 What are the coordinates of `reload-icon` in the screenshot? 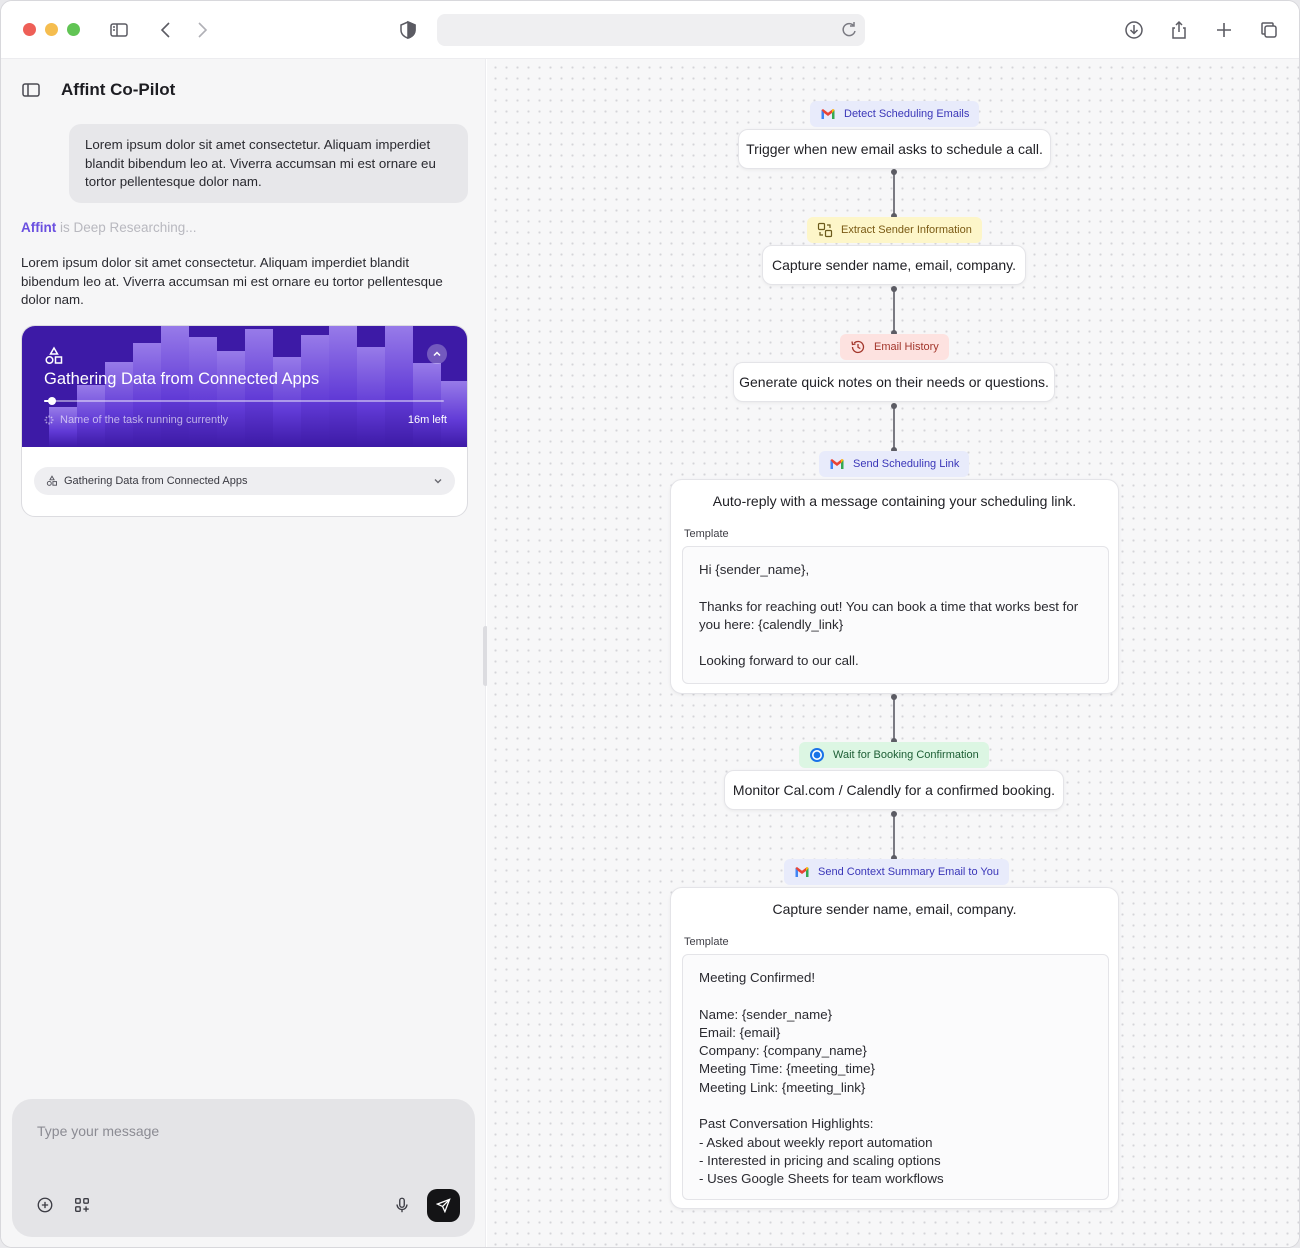 It's located at (849, 30).